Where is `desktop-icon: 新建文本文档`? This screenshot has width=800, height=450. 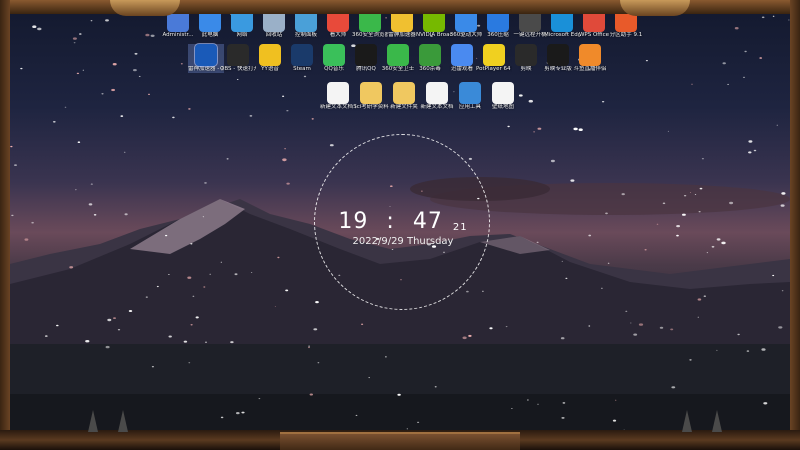 desktop-icon: 新建文本文档 is located at coordinates (437, 96).